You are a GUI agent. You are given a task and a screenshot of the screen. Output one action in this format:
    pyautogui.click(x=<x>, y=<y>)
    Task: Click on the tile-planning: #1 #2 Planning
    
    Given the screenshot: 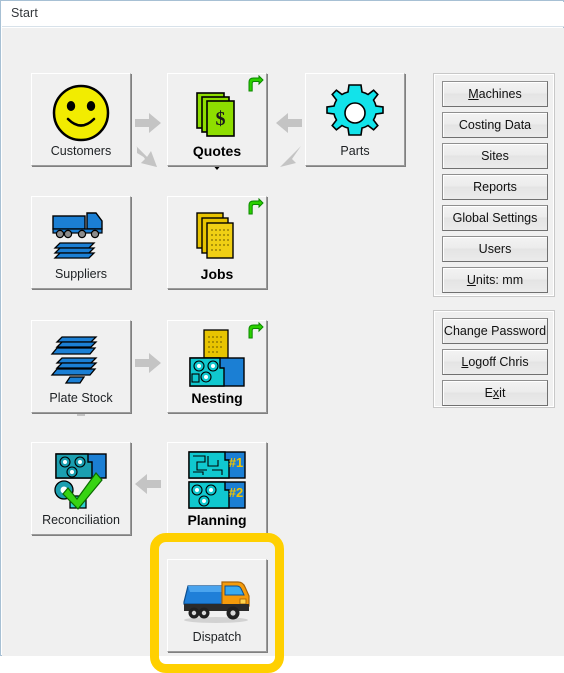 What is the action you would take?
    pyautogui.click(x=217, y=488)
    